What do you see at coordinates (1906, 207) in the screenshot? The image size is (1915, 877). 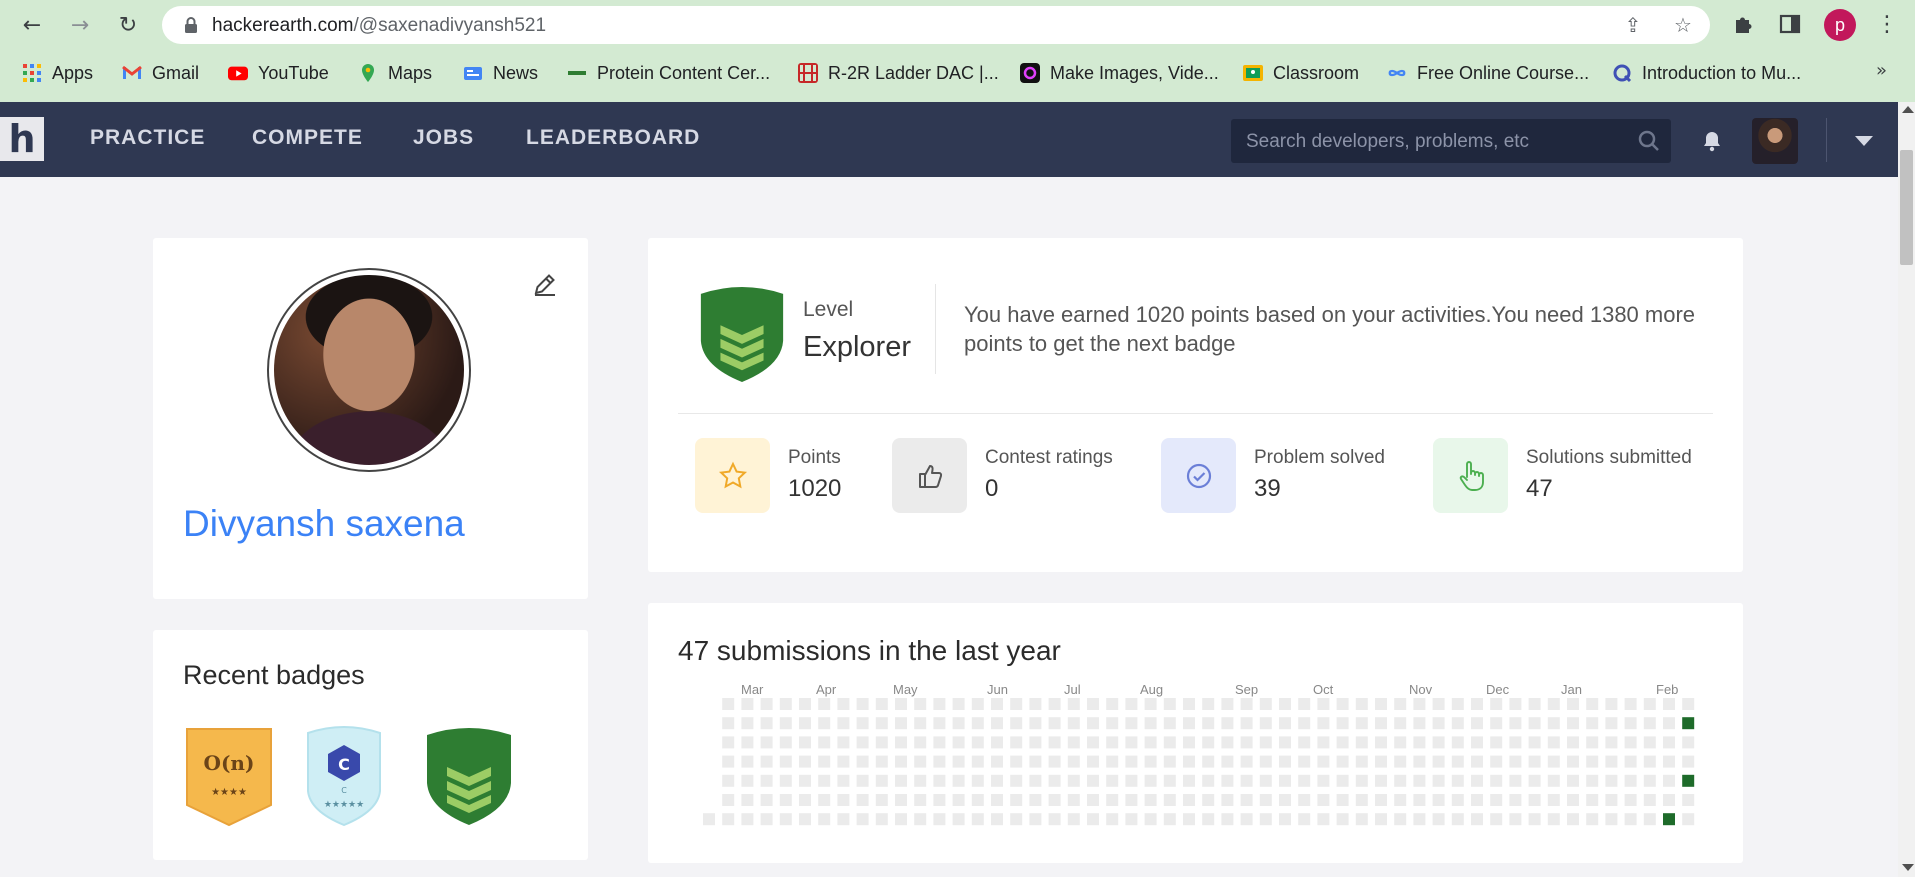 I see `scrollbar-thumb` at bounding box center [1906, 207].